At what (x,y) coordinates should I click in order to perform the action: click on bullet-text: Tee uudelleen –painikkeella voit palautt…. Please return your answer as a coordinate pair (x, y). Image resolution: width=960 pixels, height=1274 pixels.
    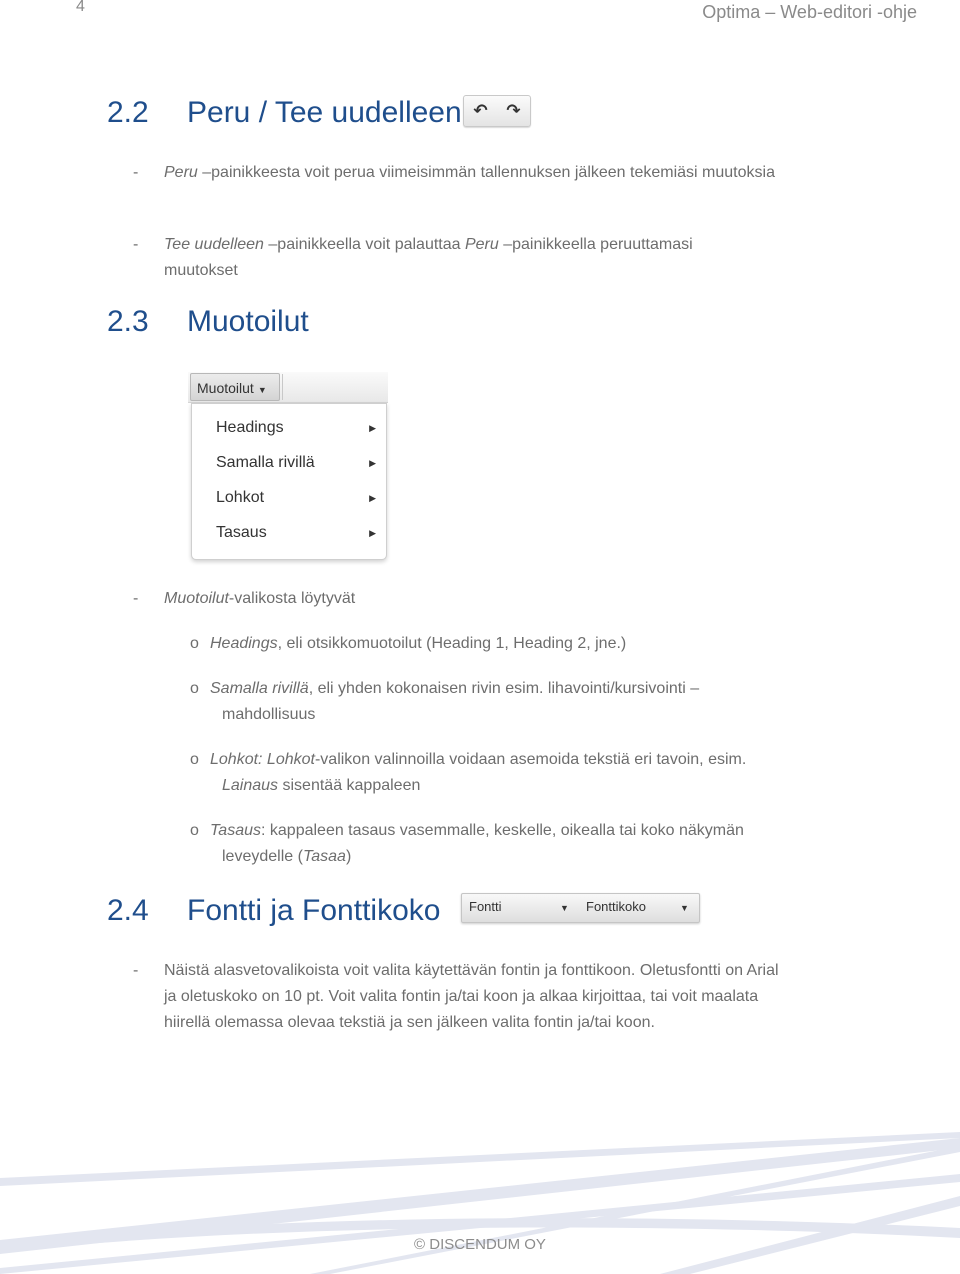
    Looking at the image, I should click on (428, 257).